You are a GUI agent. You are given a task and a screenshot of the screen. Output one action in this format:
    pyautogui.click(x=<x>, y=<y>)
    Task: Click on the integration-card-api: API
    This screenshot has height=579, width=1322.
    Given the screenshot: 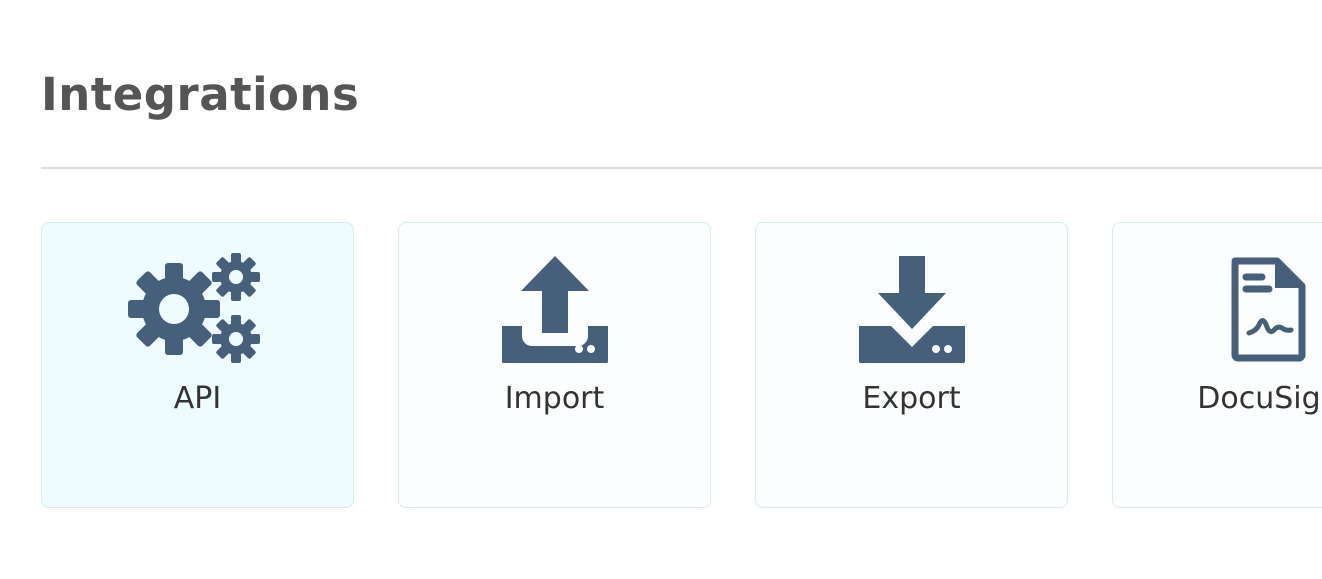 What is the action you would take?
    pyautogui.click(x=197, y=365)
    